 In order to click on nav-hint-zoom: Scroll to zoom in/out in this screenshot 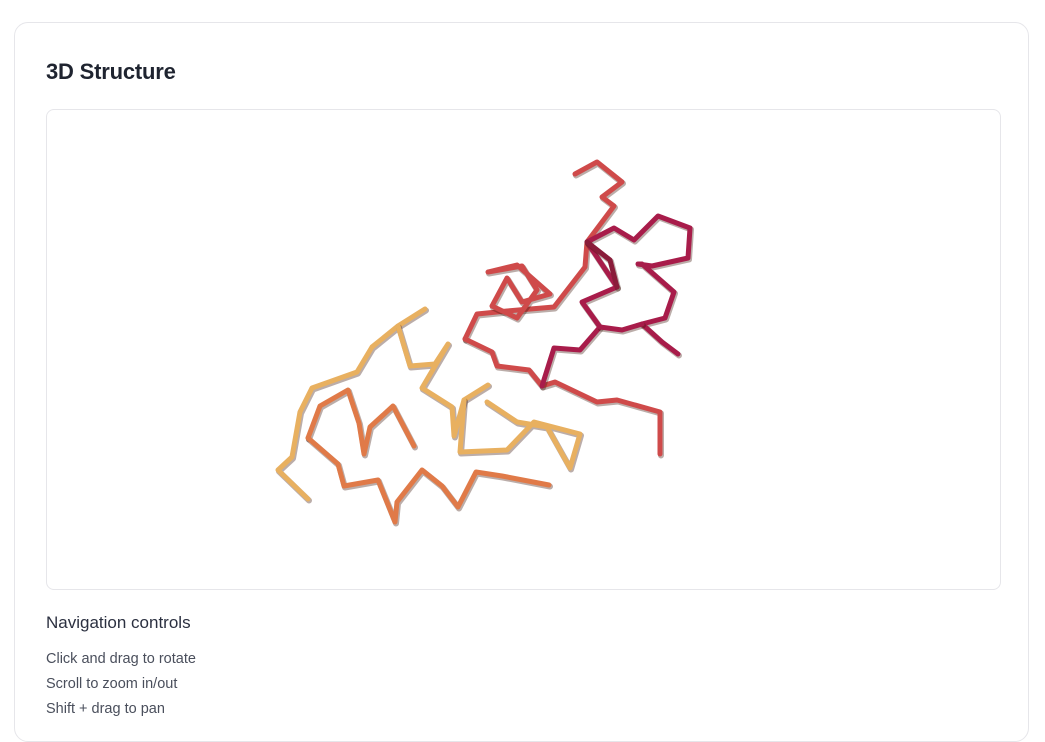, I will do `click(112, 684)`.